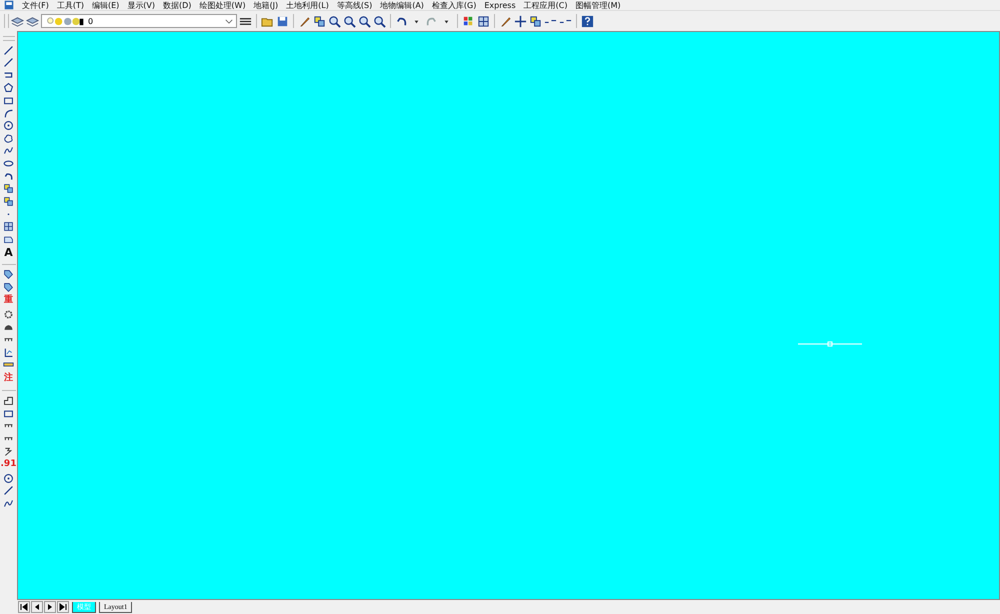  I want to click on menu-item: 编辑(E), so click(106, 5).